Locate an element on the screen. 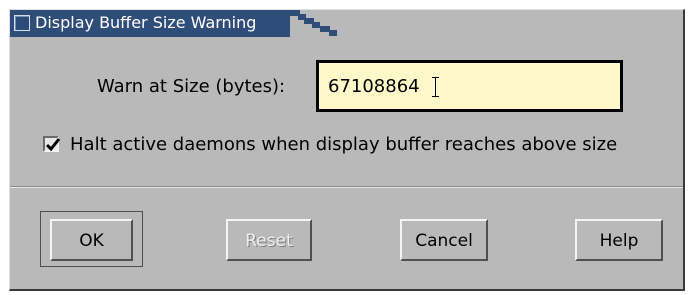 The height and width of the screenshot is (295, 688). title-bar: Display Buffer Size Warning is located at coordinates (150, 23).